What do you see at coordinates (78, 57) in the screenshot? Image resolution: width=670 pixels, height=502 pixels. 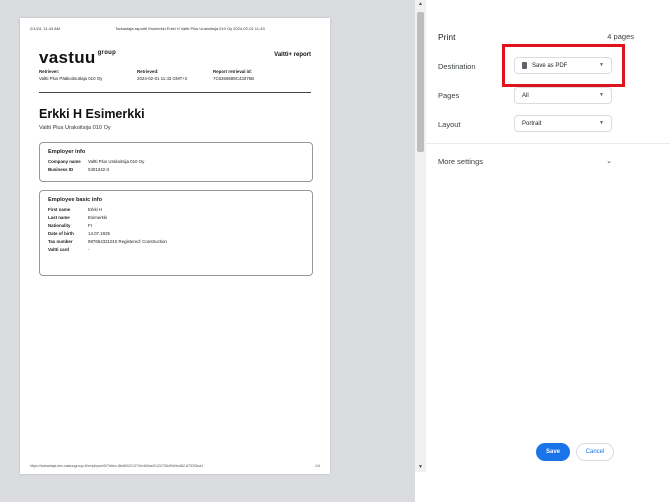 I see `vastuu-logo: vastuu group` at bounding box center [78, 57].